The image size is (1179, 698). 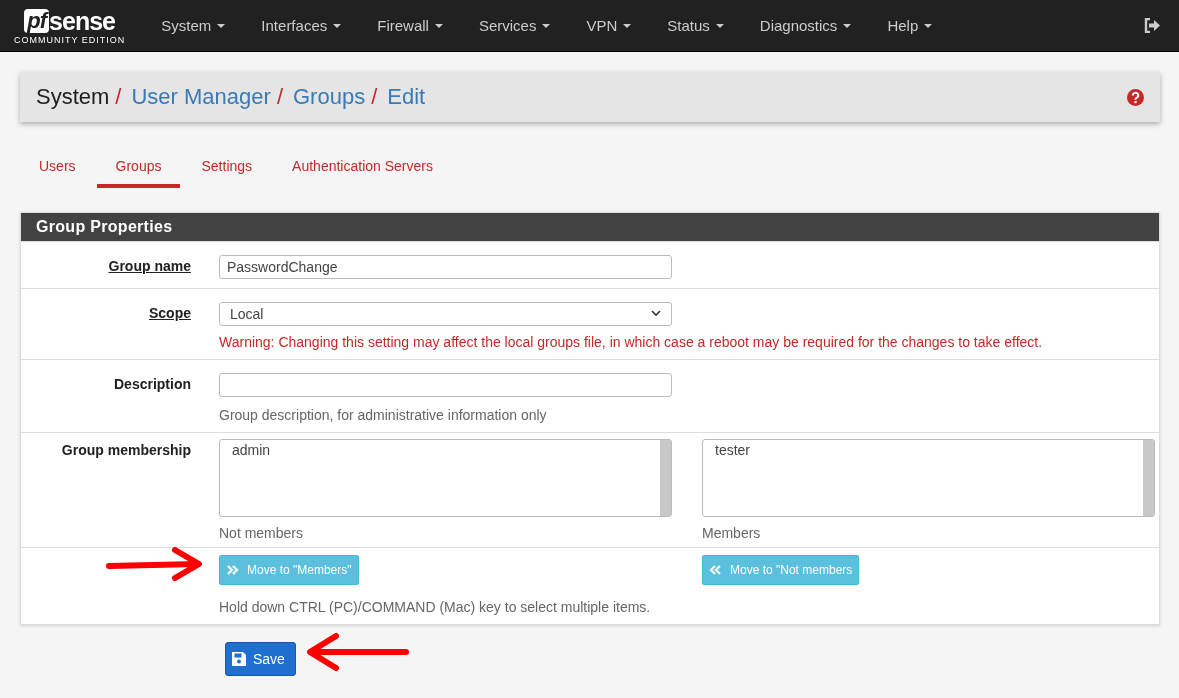 I want to click on list-caption: Not members, so click(x=262, y=533).